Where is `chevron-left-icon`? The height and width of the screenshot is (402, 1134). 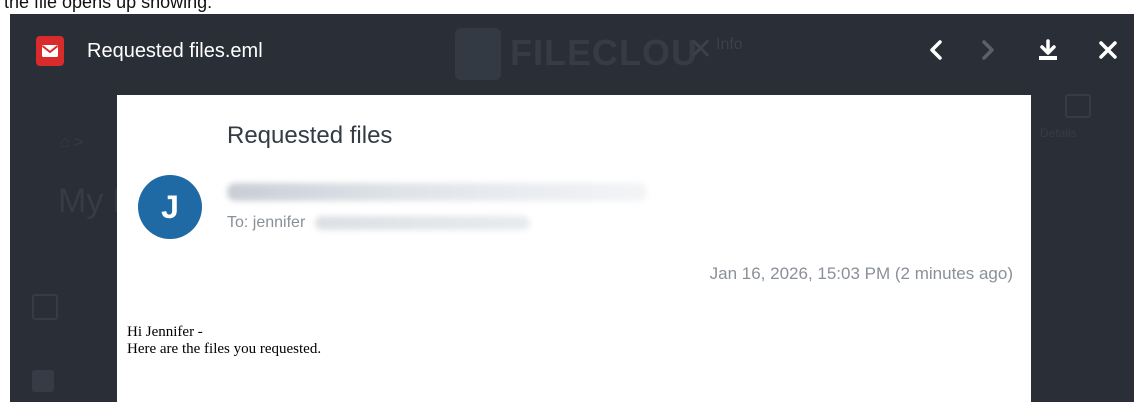 chevron-left-icon is located at coordinates (936, 50).